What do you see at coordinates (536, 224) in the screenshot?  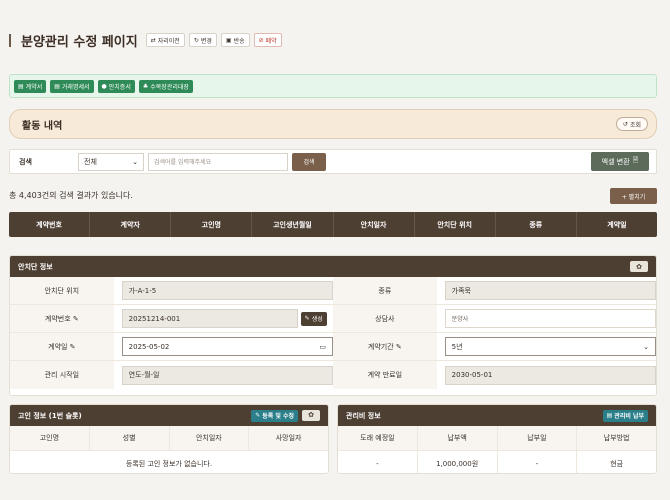 I see `column-header: 종류` at bounding box center [536, 224].